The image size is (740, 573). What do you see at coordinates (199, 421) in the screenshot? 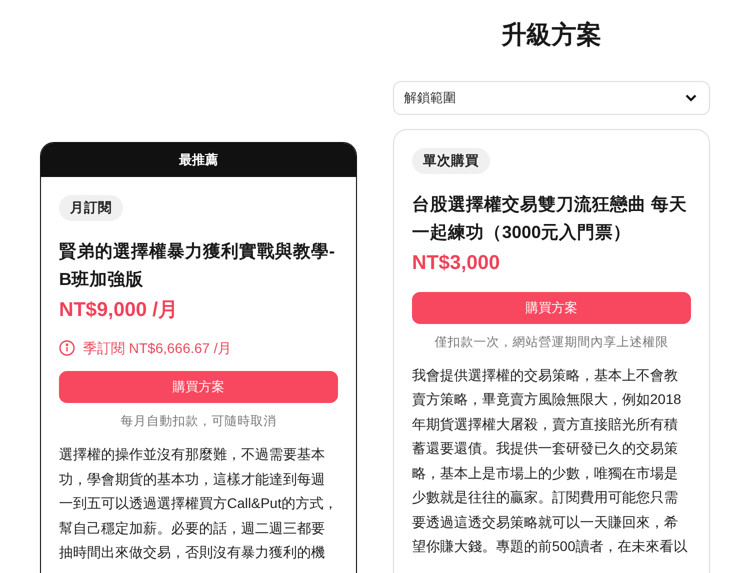
I see `billing-note: 每月自動扣款，可隨時取消` at bounding box center [199, 421].